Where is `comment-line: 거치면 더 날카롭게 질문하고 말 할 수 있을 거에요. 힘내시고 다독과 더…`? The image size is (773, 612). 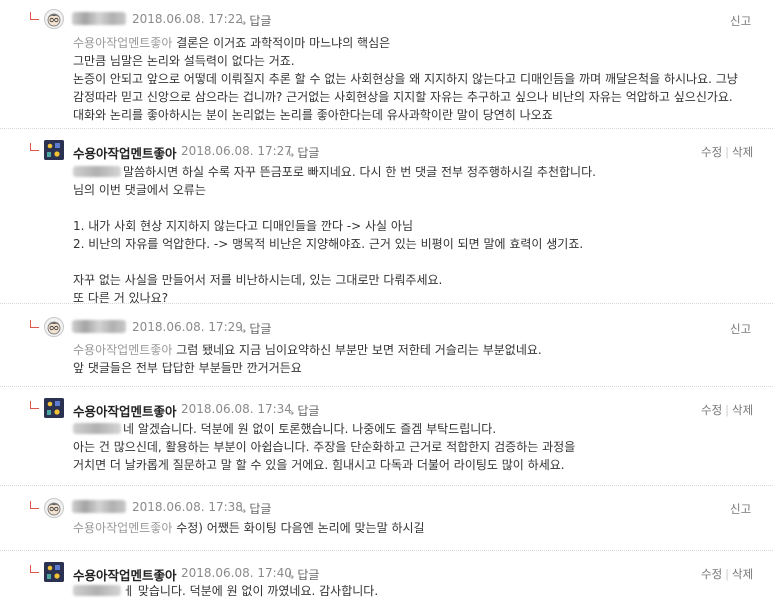
comment-line: 거치면 더 날카롭게 질문하고 말 할 수 있을 거에요. 힘내시고 다독과 더… is located at coordinates (319, 465).